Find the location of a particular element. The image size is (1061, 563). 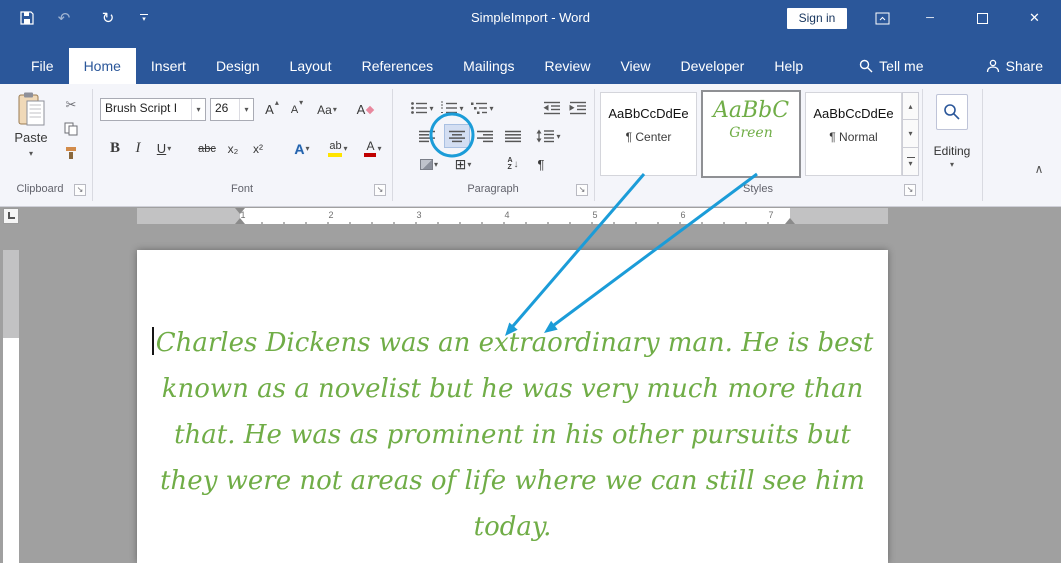

align-left-button is located at coordinates (427, 136).